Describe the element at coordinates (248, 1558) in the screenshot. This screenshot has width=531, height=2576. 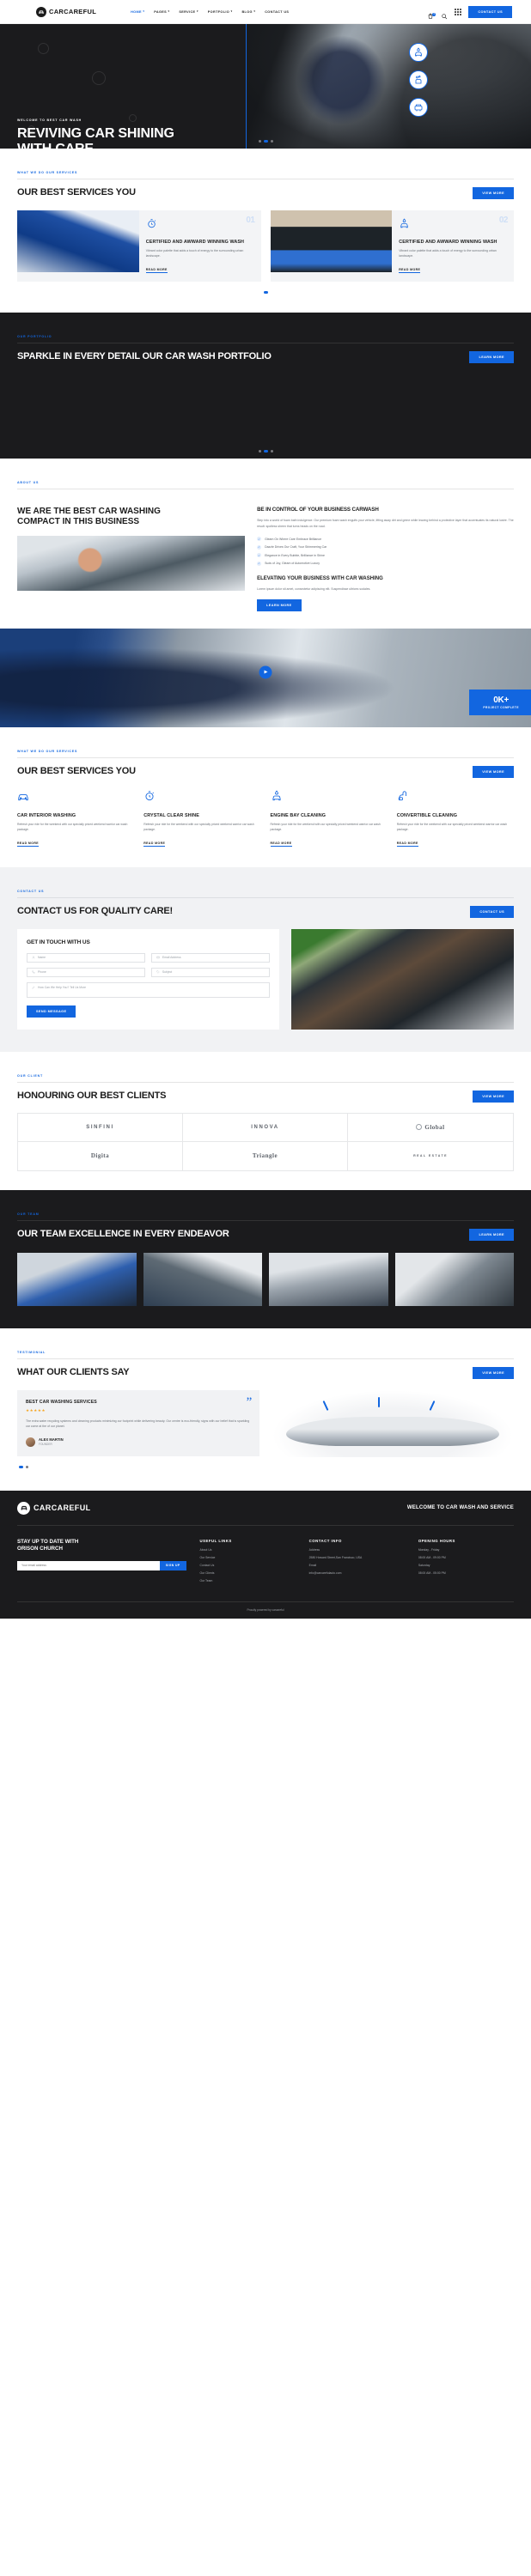
I see `footer-link: Our Service` at that location.